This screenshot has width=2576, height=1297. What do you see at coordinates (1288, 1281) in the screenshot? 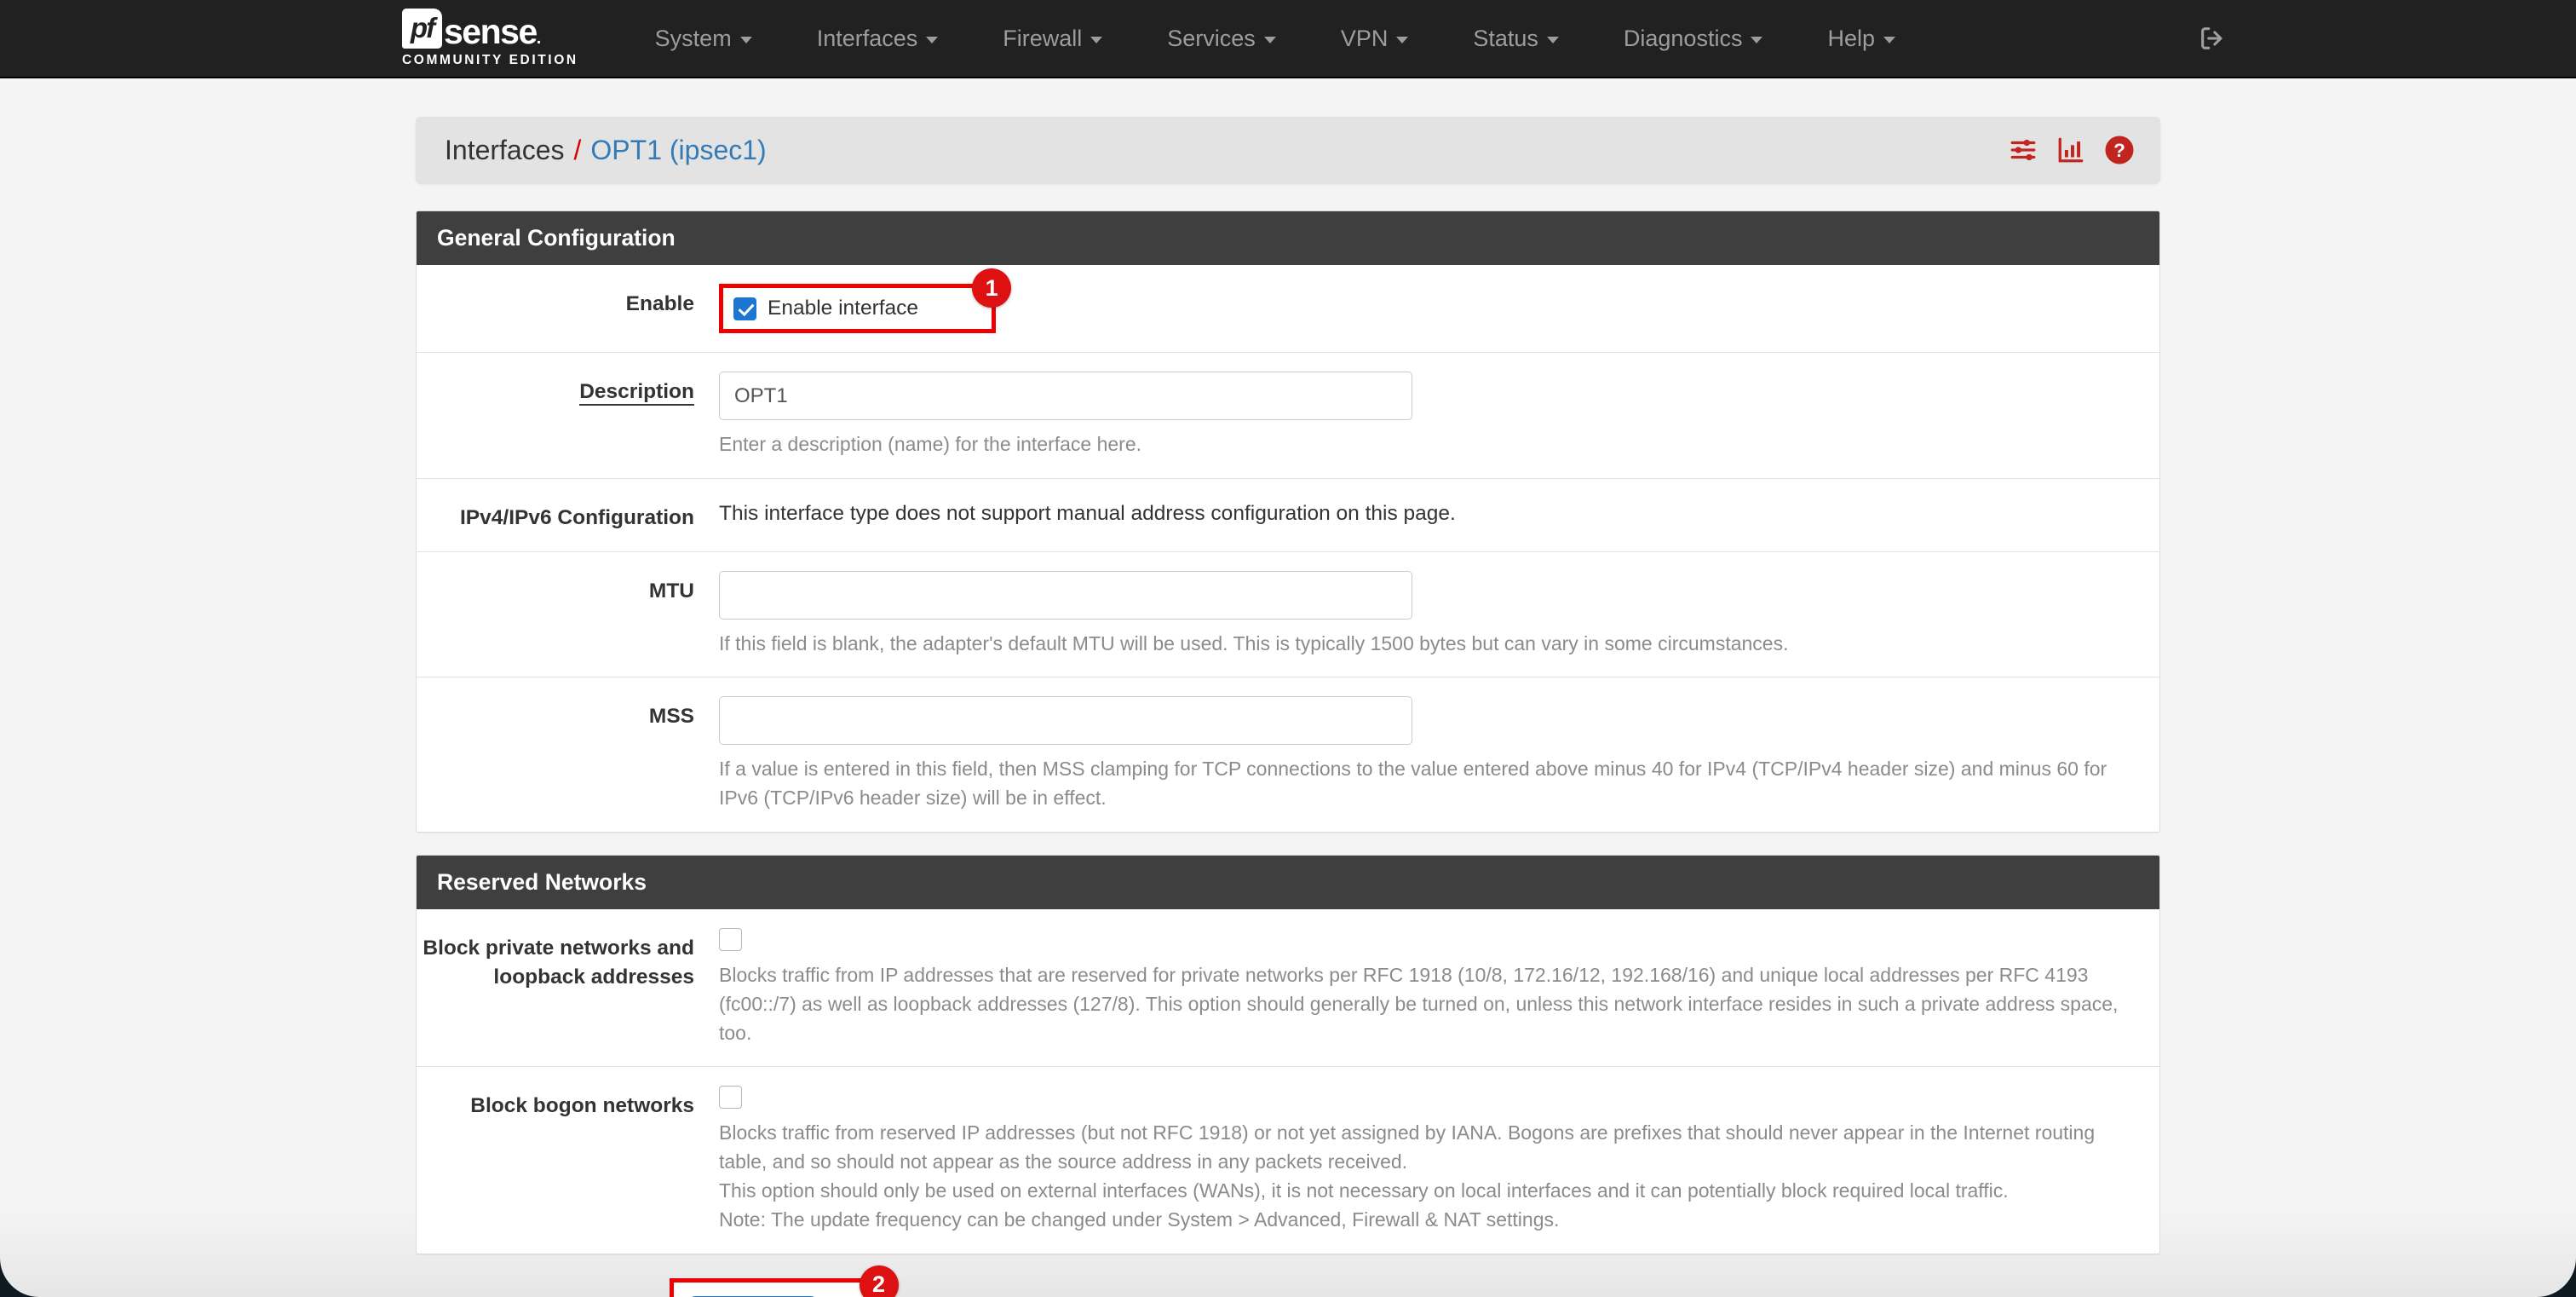
I see `form-actions: Save 2` at bounding box center [1288, 1281].